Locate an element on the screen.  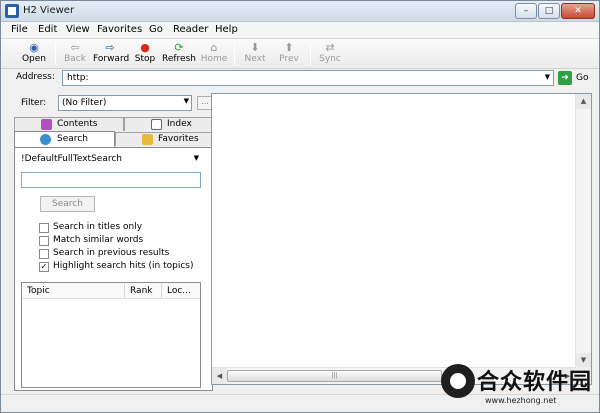
watermark-text: 合众软件园 is located at coordinates (535, 382).